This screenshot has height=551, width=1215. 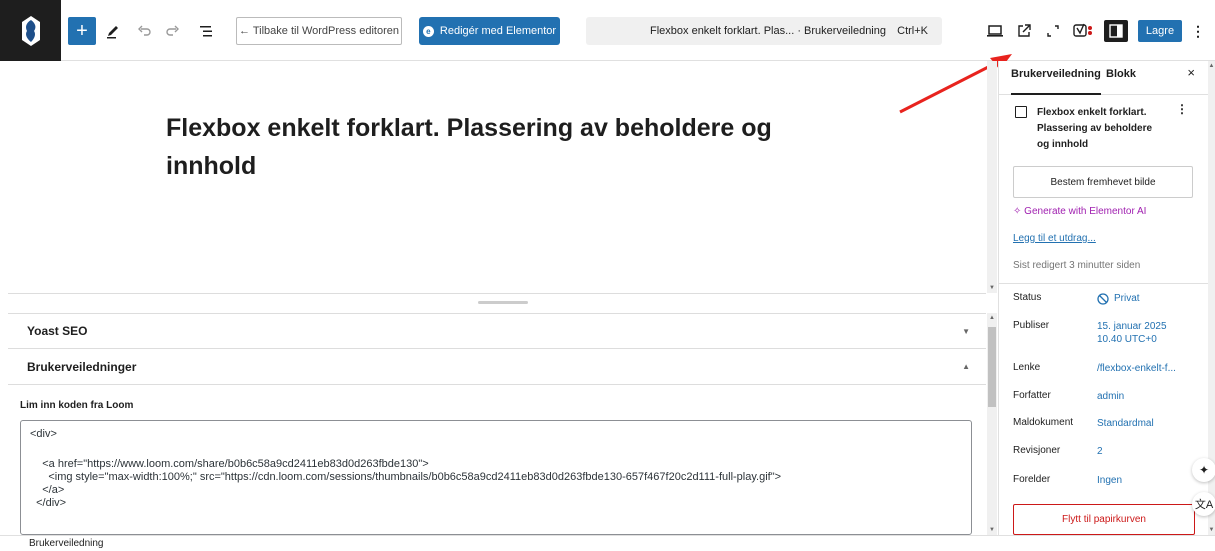 What do you see at coordinates (173, 31) in the screenshot?
I see `redo-icon` at bounding box center [173, 31].